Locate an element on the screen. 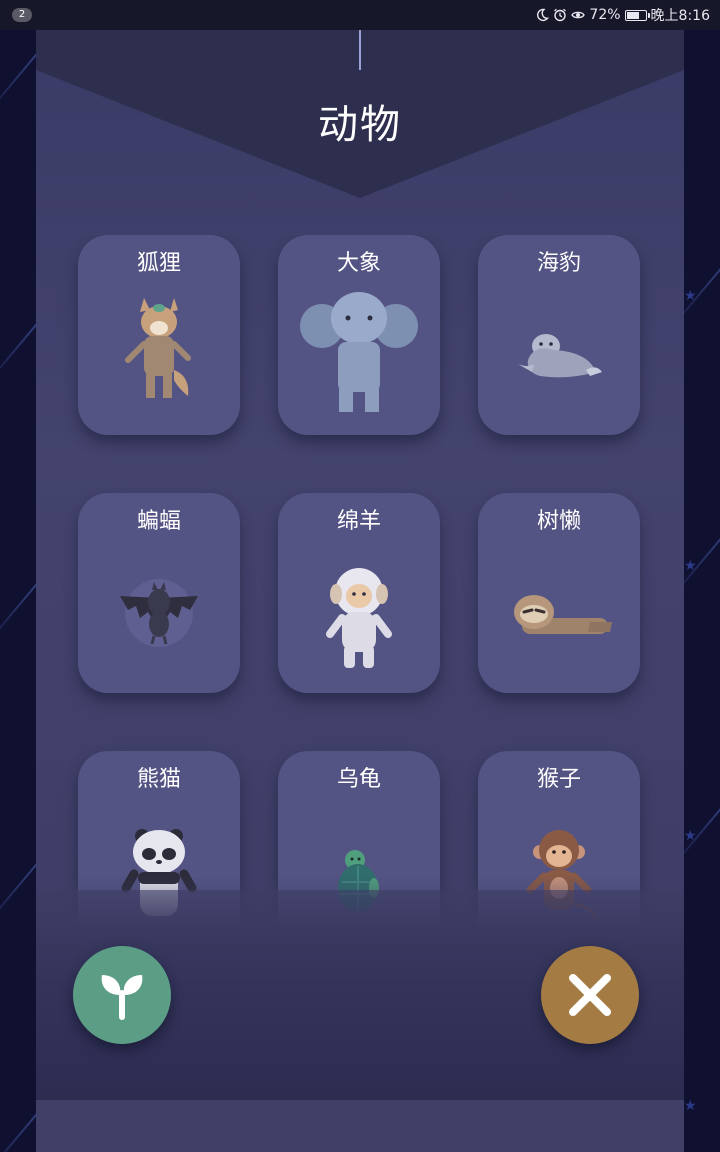 The height and width of the screenshot is (1152, 720). notification-count-badge: 2 is located at coordinates (22, 15).